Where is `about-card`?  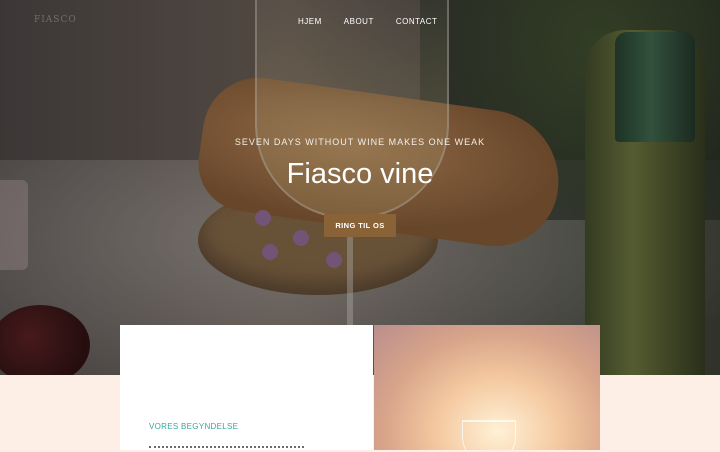 about-card is located at coordinates (246, 387).